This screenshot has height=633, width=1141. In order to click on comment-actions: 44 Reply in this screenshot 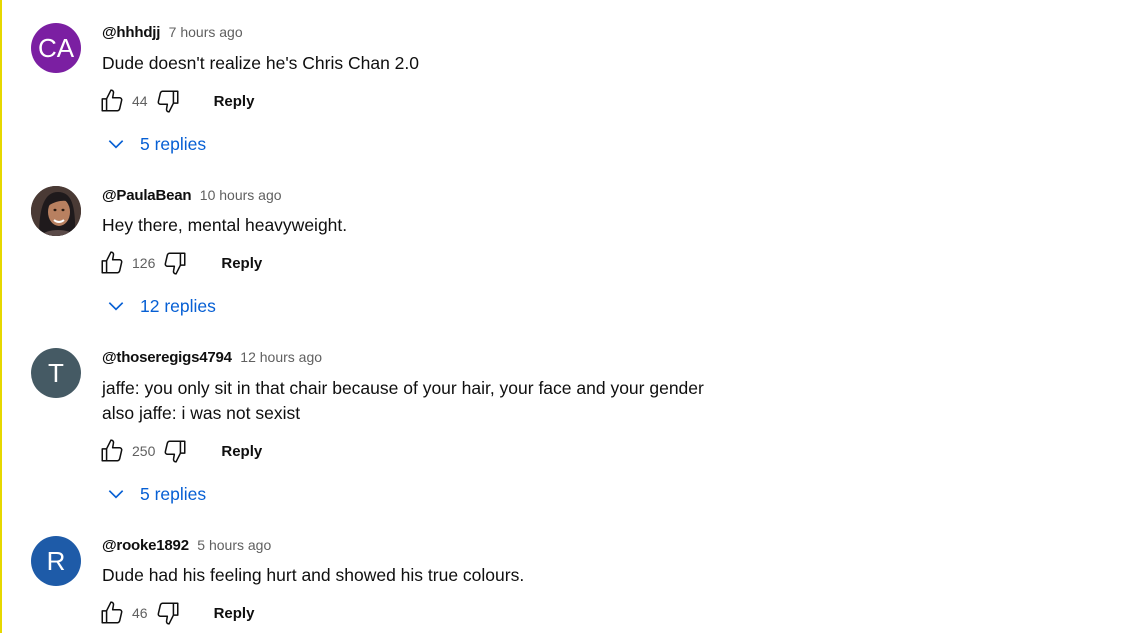, I will do `click(176, 101)`.